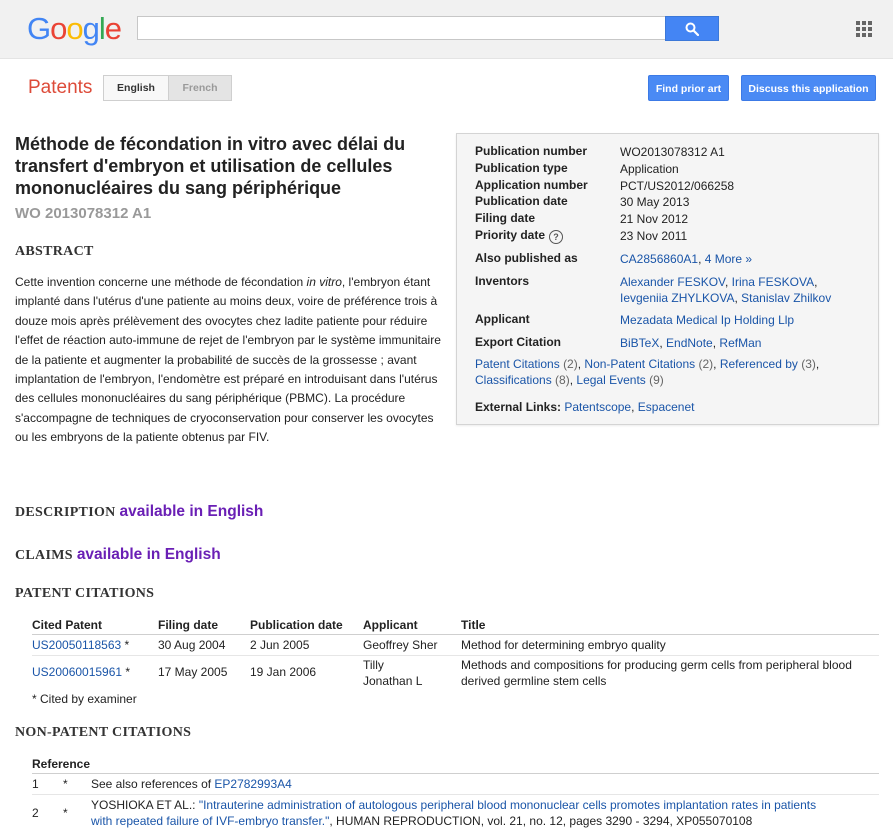 The height and width of the screenshot is (833, 893). What do you see at coordinates (786, 298) in the screenshot?
I see `inventor-link: Stanislav Zhilkov` at bounding box center [786, 298].